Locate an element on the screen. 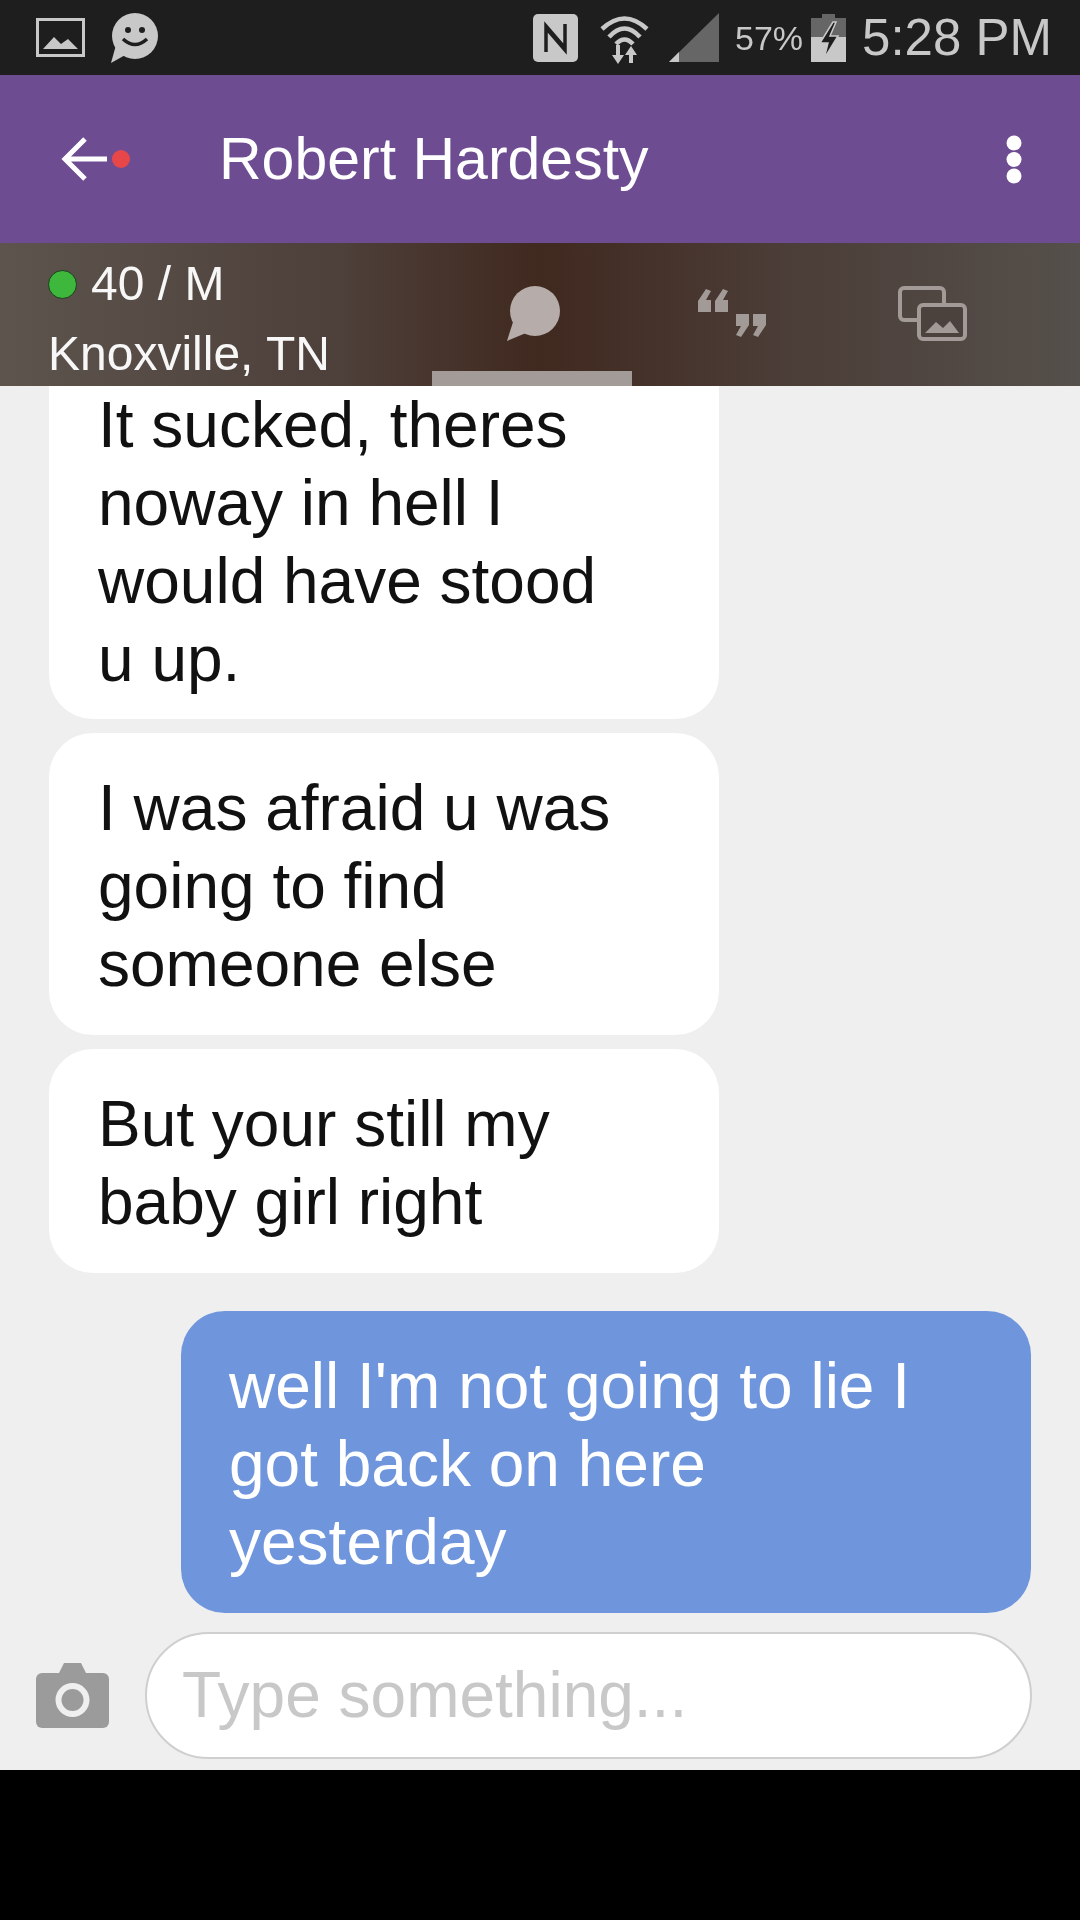 The image size is (1080, 1920). contact-name: Robert Hardesty is located at coordinates (434, 159).